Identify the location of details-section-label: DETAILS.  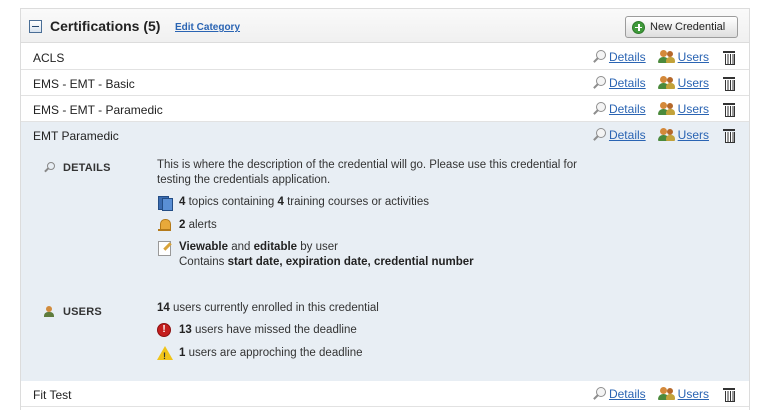
(77, 168).